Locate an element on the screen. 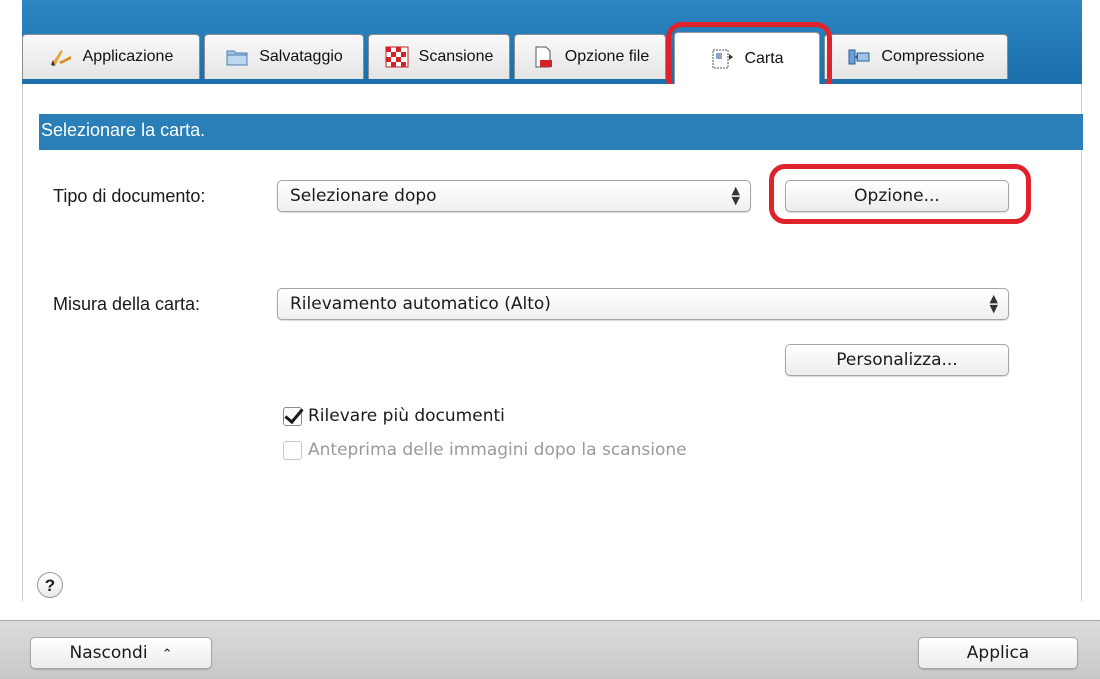 The image size is (1100, 679). tab-carta: Carta is located at coordinates (747, 58).